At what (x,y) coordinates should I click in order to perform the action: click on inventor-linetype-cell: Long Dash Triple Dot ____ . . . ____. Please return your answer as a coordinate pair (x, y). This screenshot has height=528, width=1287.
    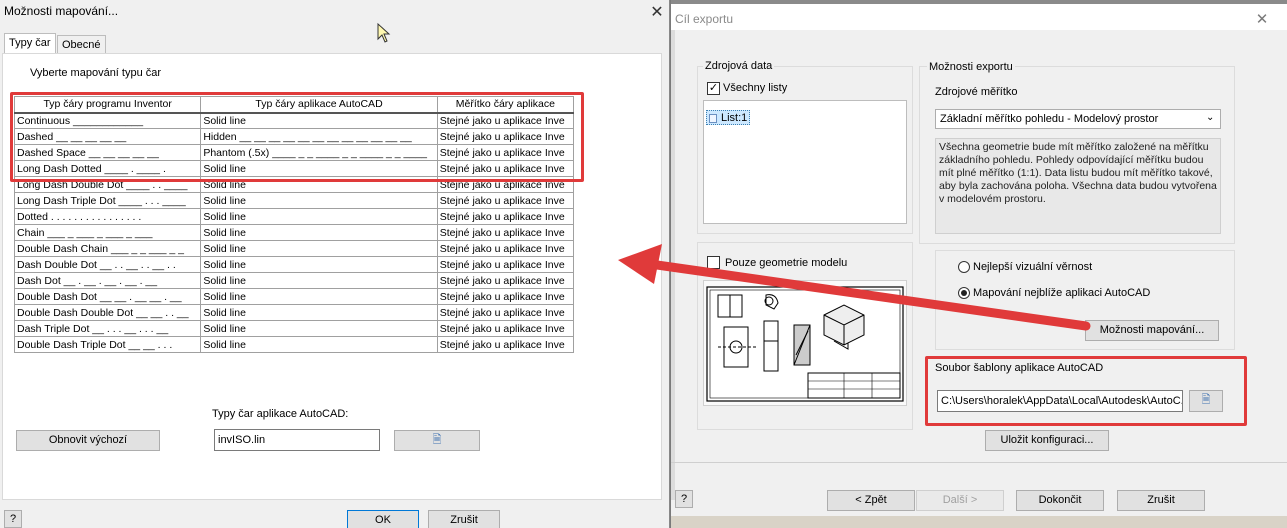
    Looking at the image, I should click on (107, 200).